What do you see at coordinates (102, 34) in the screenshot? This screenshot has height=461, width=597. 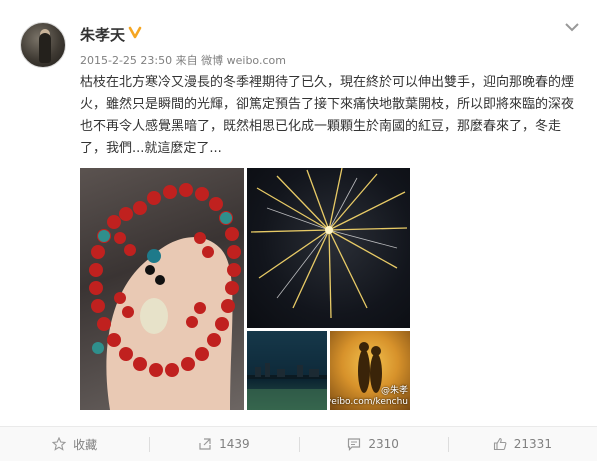 I see `author-name: 朱孝天` at bounding box center [102, 34].